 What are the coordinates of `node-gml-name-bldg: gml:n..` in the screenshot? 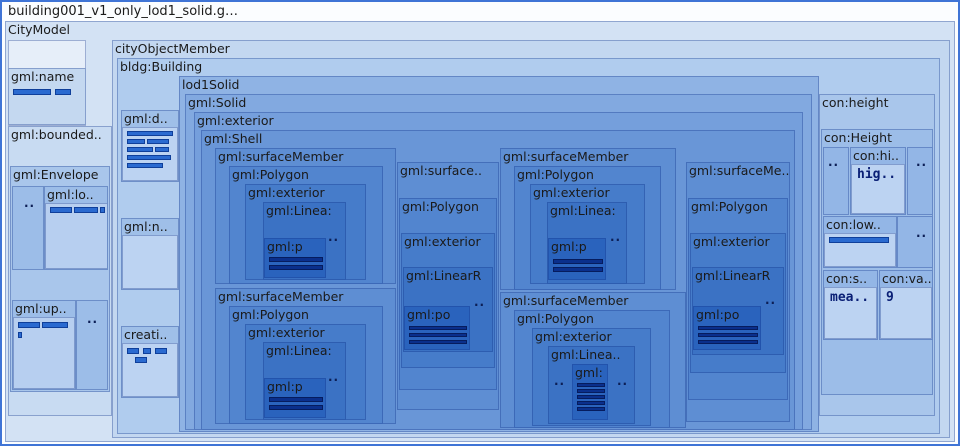 It's located at (150, 254).